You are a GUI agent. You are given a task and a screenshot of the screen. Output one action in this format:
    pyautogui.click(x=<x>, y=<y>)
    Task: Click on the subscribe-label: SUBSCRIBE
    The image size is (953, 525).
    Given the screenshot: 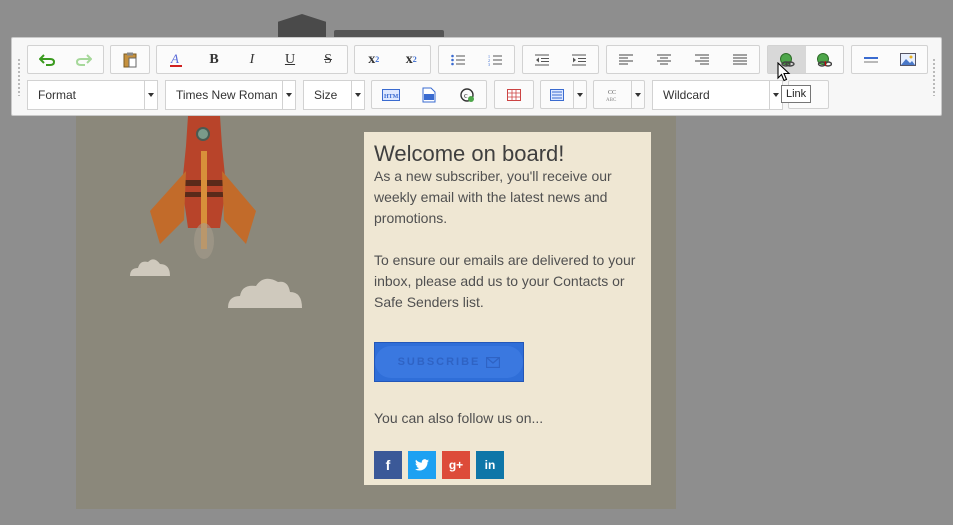 What is the action you would take?
    pyautogui.click(x=439, y=362)
    